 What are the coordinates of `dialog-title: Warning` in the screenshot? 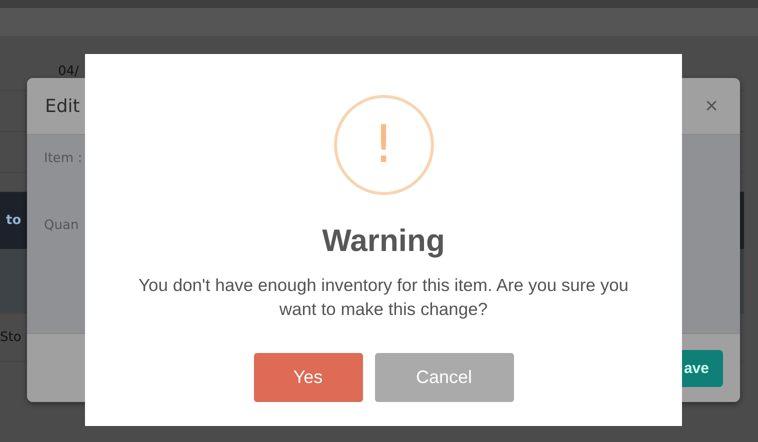 It's located at (383, 241).